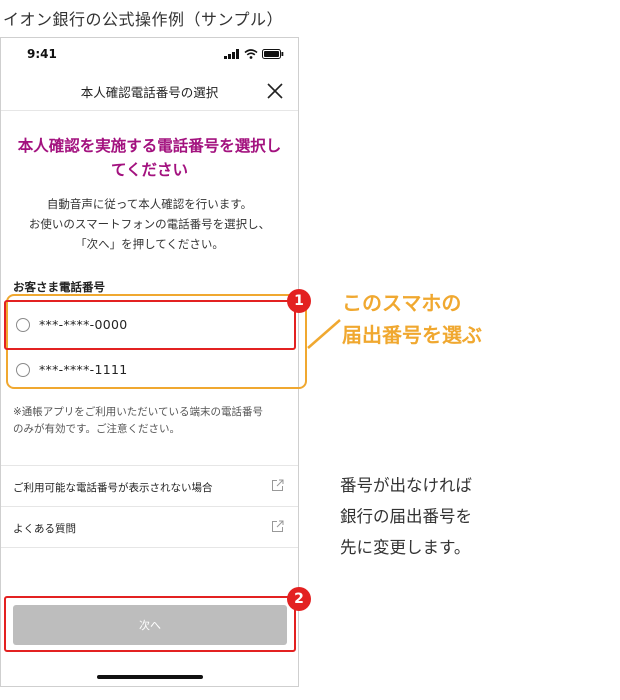  Describe the element at coordinates (324, 334) in the screenshot. I see `callout-pointer` at that location.